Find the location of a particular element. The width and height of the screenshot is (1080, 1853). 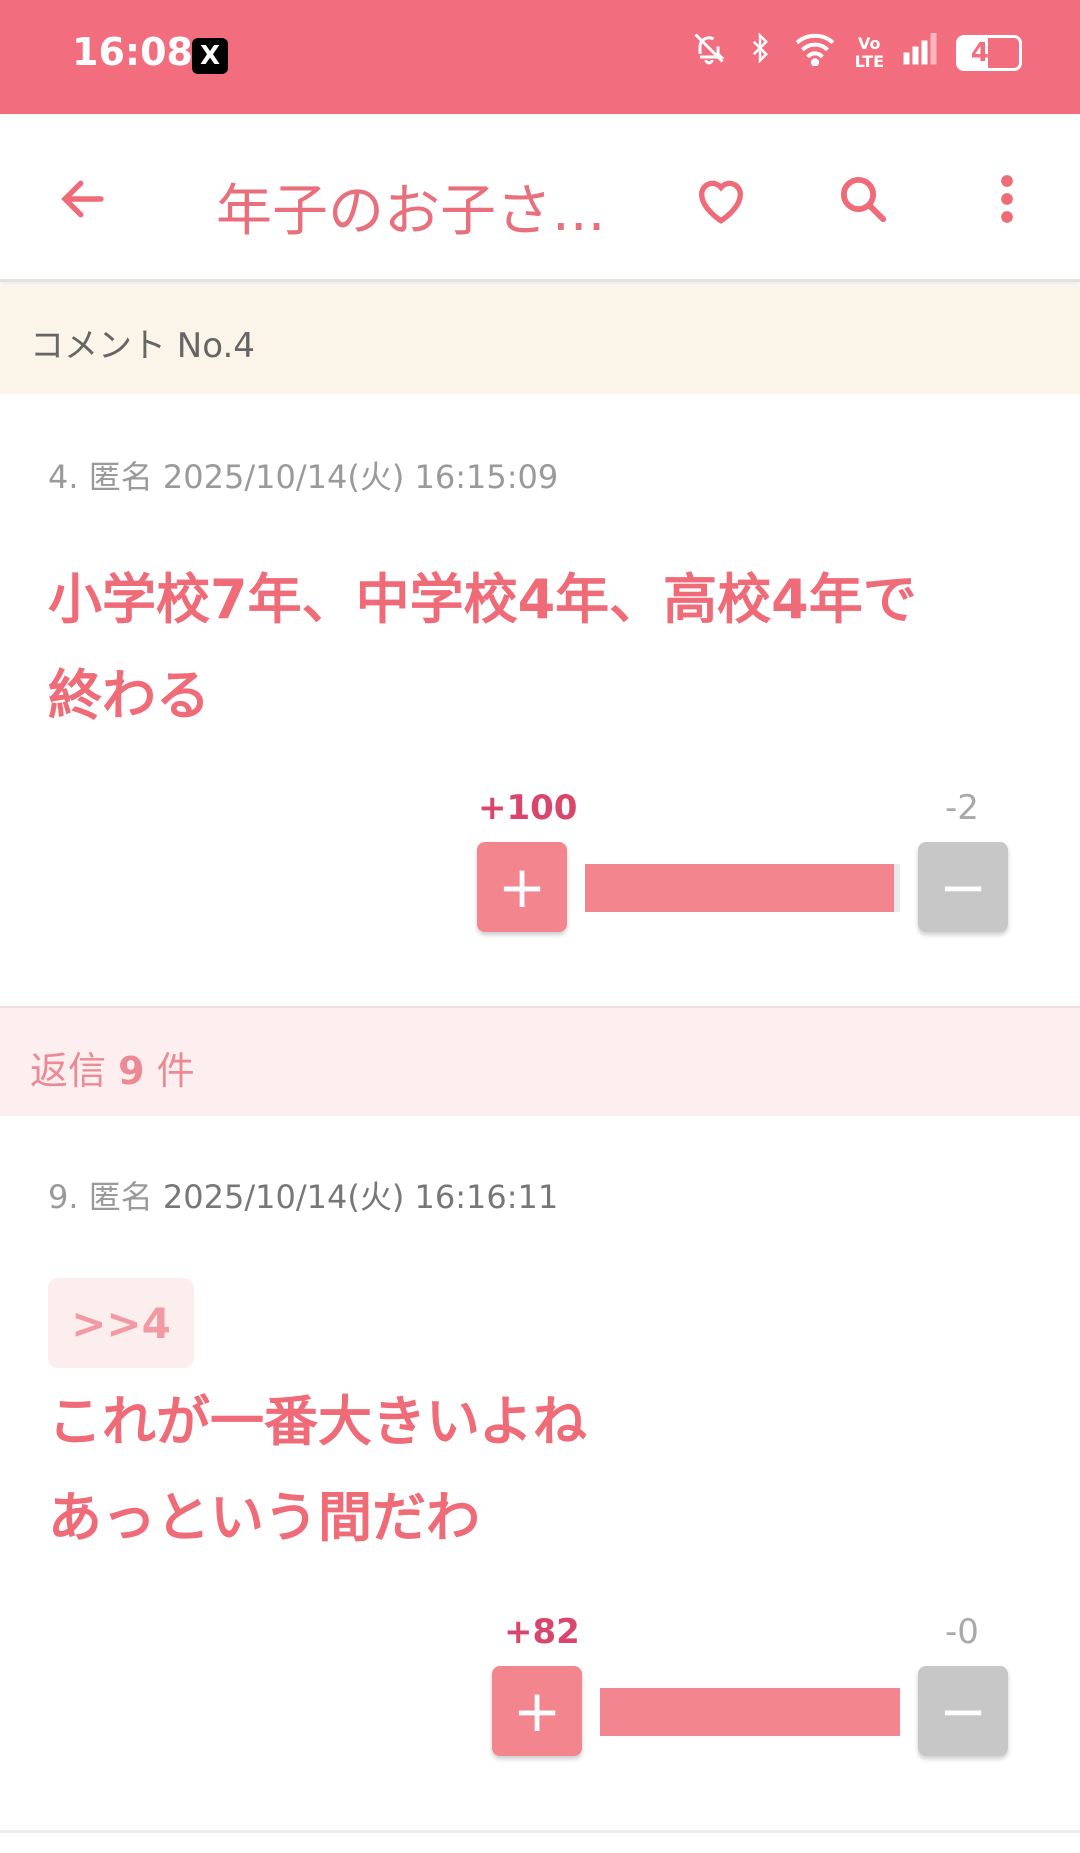

x-app-icon: X is located at coordinates (210, 56).